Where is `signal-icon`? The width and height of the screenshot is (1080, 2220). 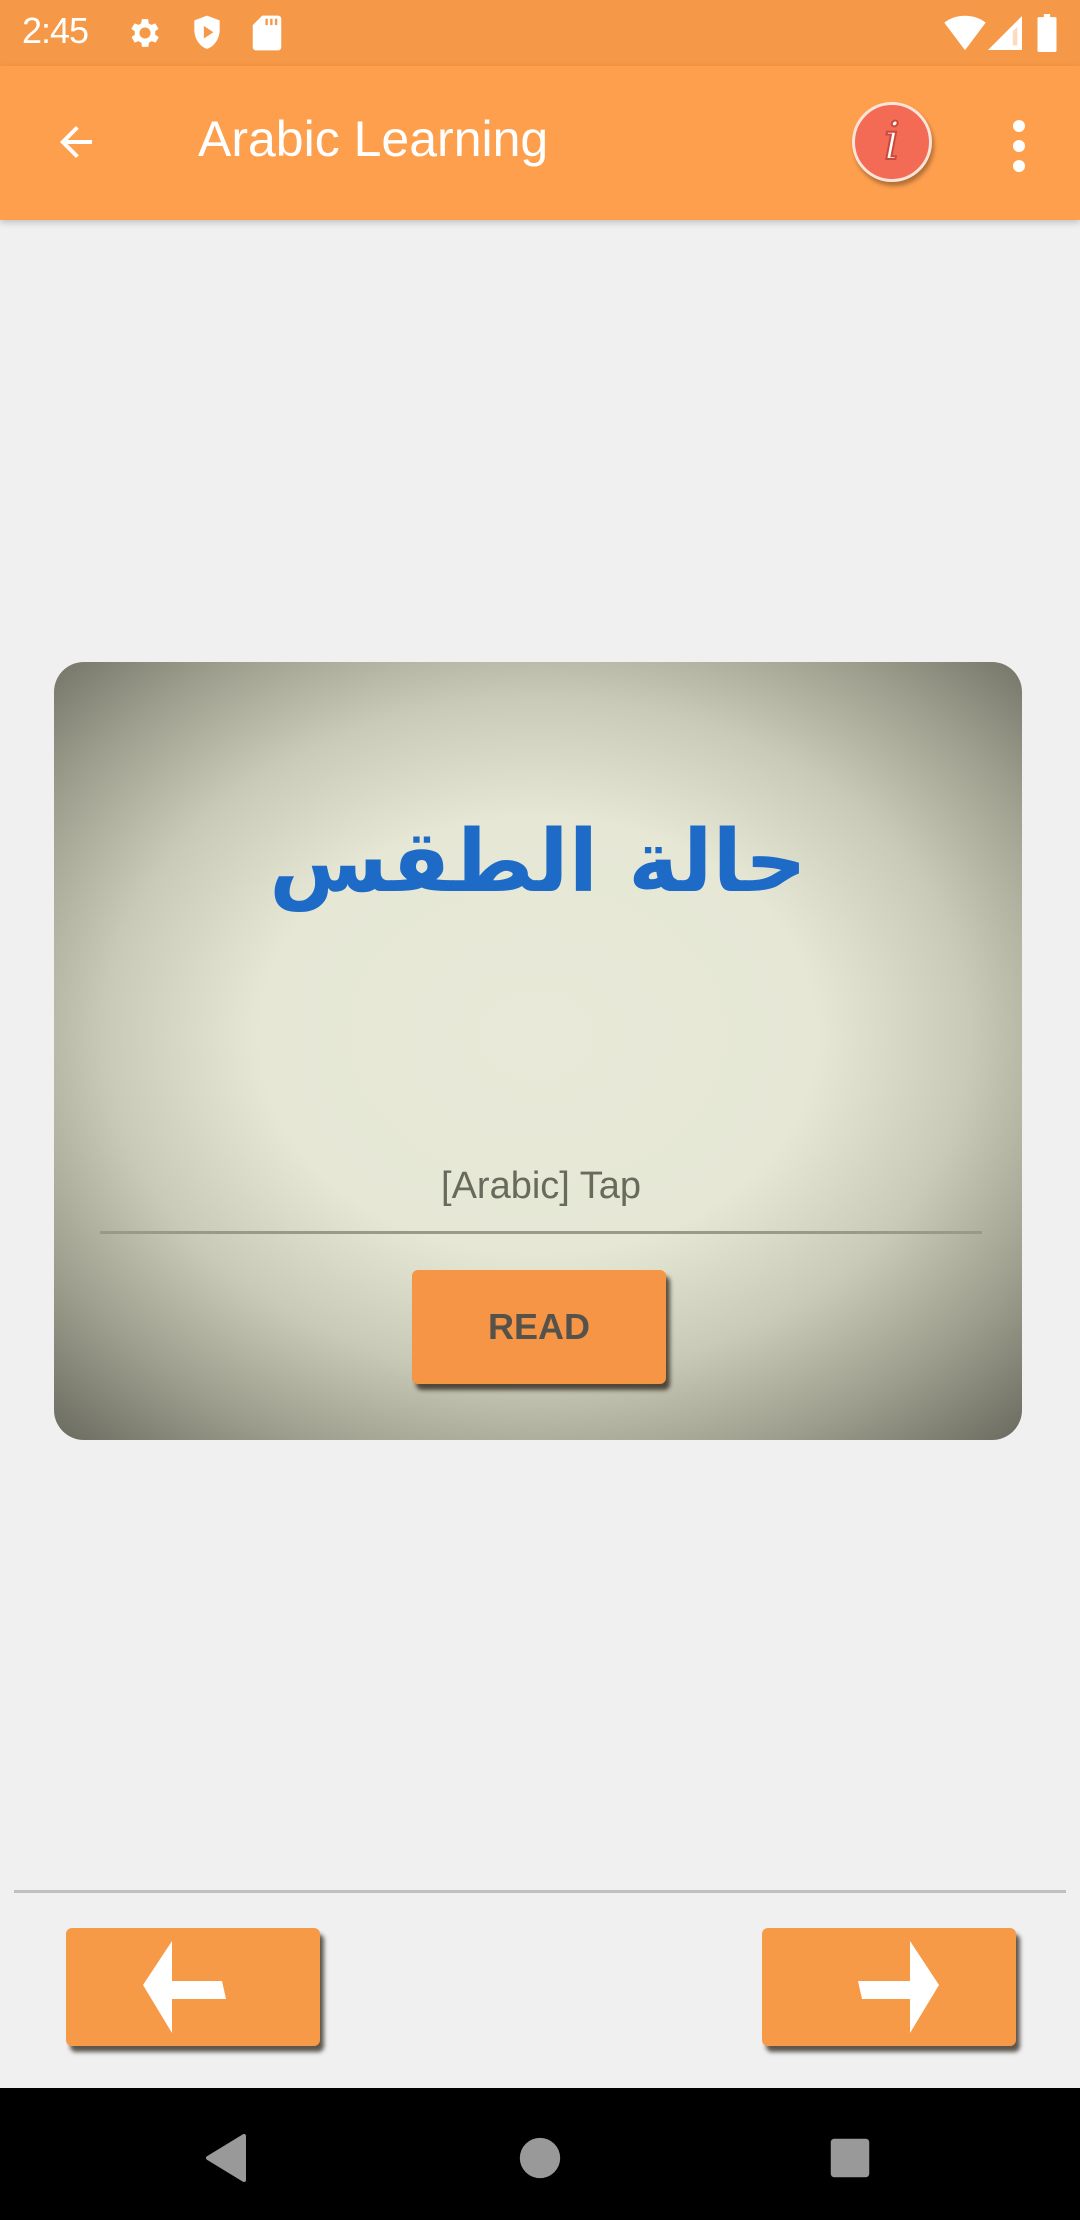
signal-icon is located at coordinates (1005, 35).